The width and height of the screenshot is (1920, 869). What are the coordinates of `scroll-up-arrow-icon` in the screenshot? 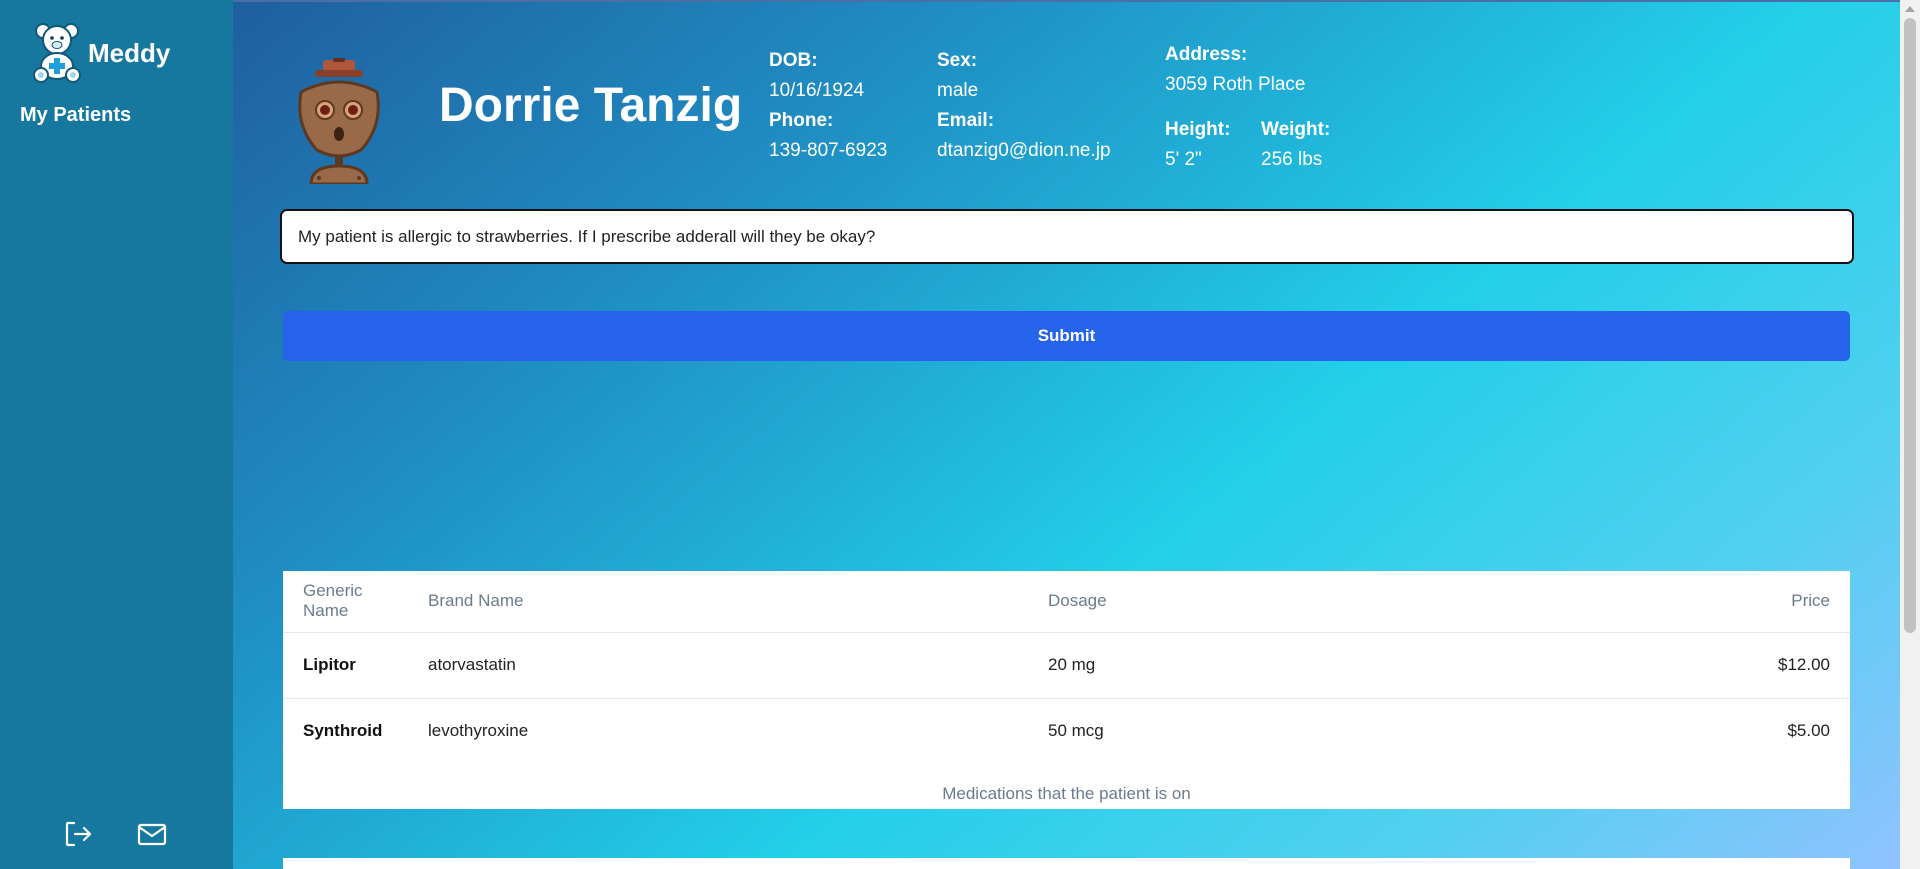 It's located at (1910, 9).